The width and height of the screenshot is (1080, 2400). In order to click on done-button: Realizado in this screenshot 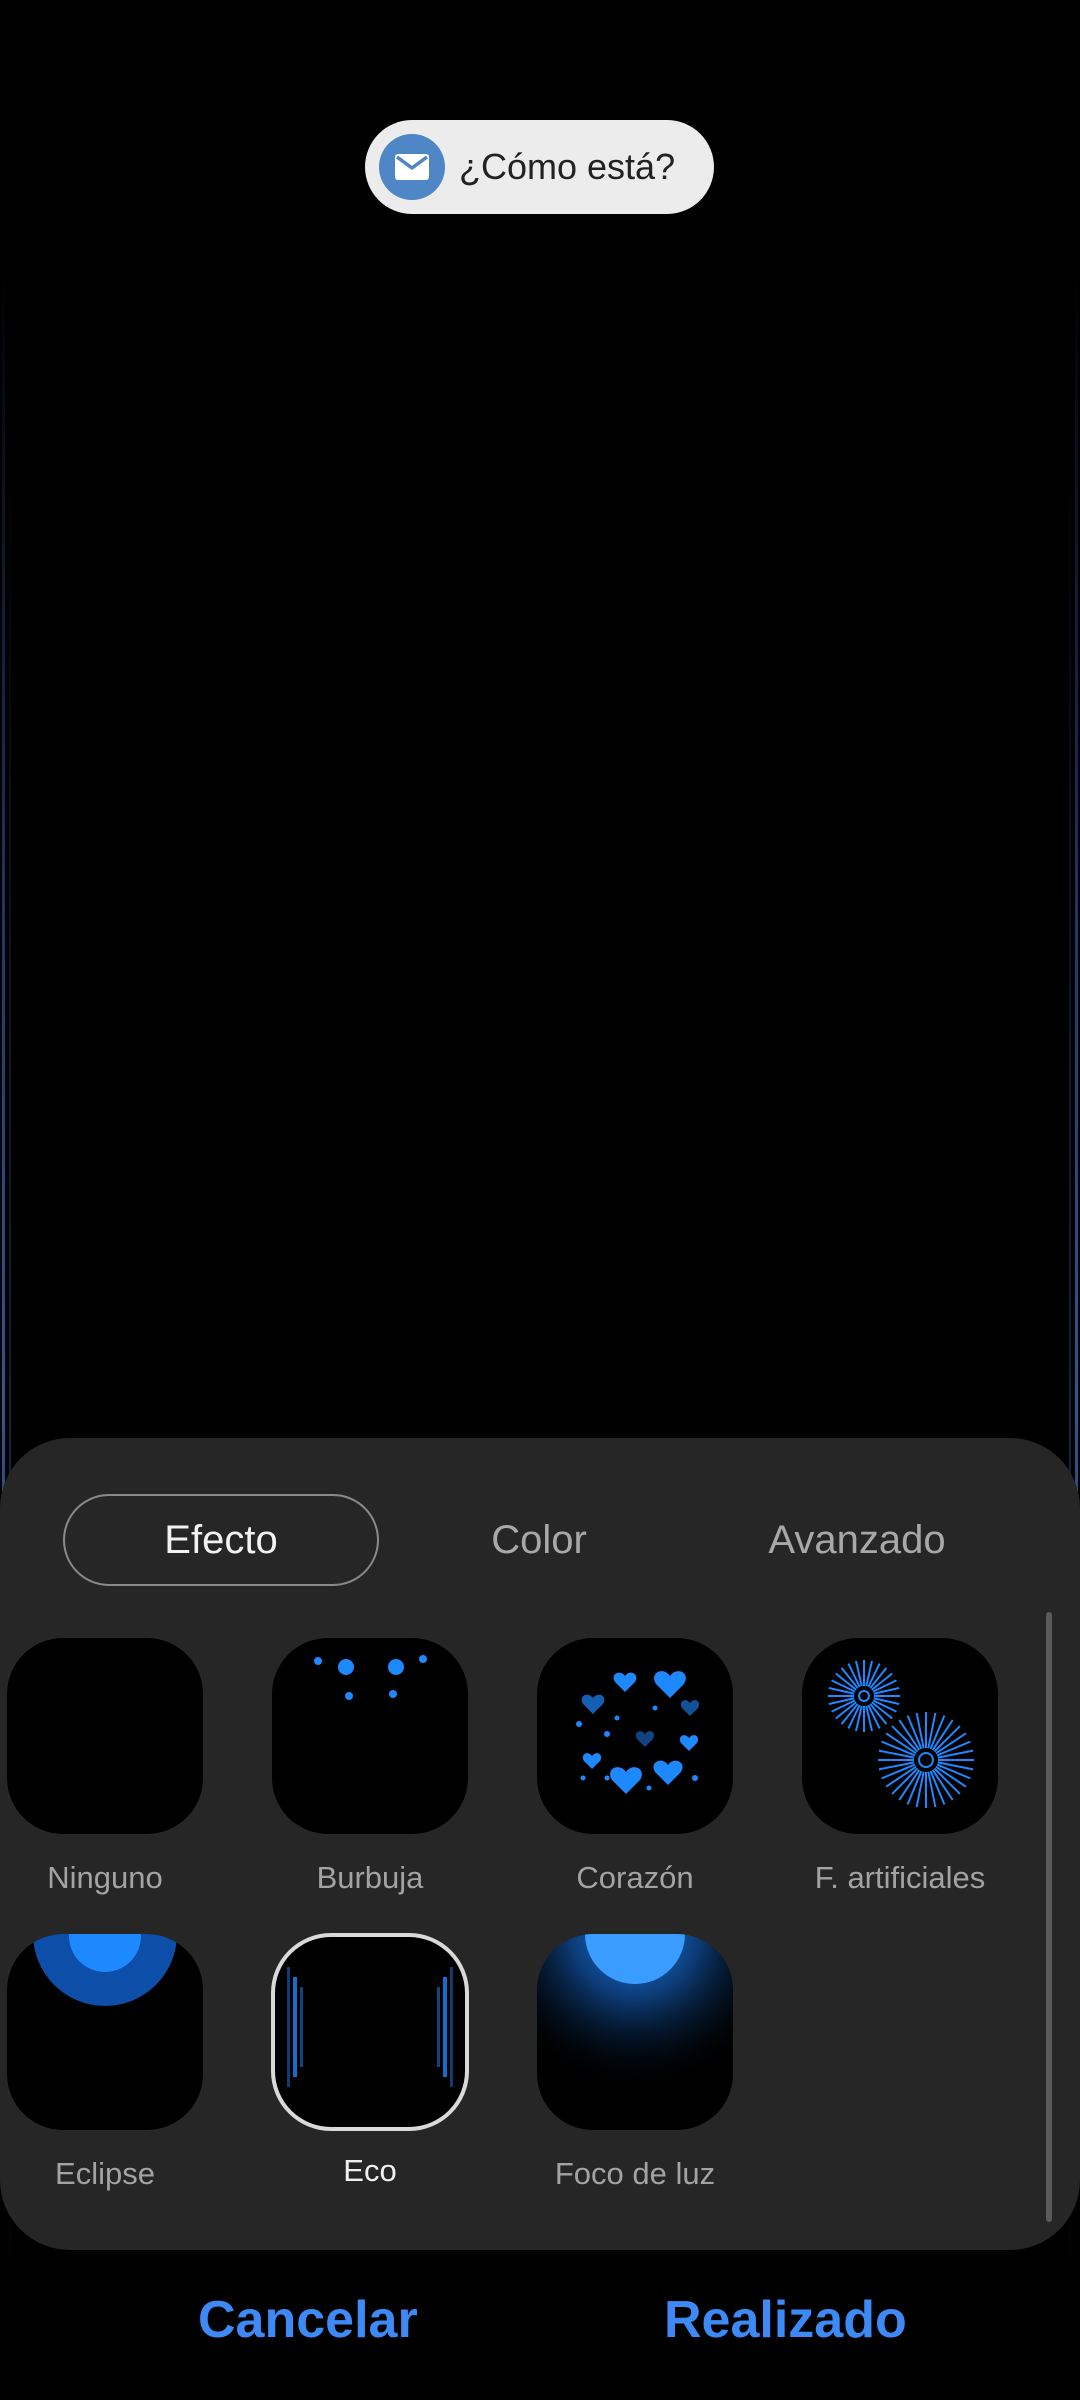, I will do `click(785, 2320)`.